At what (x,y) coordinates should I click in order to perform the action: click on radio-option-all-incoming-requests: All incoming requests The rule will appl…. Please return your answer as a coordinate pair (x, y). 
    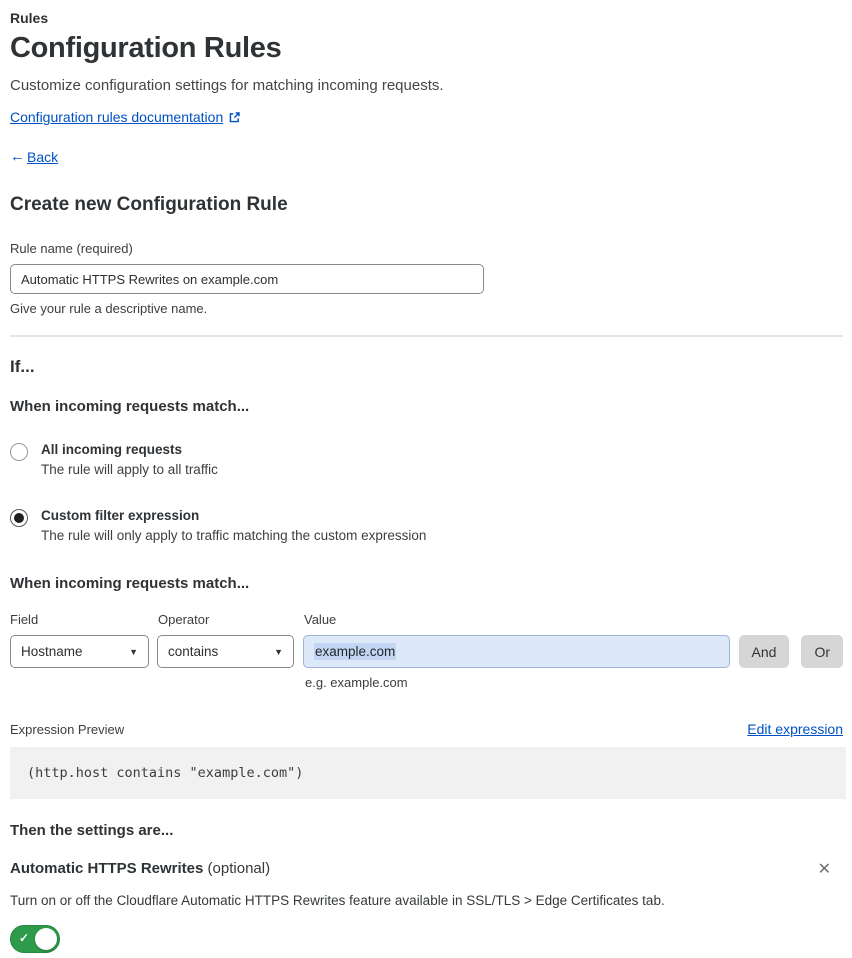
    Looking at the image, I should click on (426, 459).